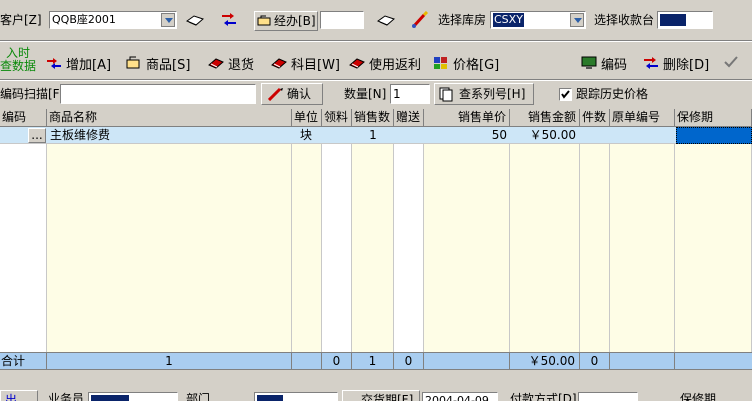 This screenshot has width=752, height=401. Describe the element at coordinates (467, 361) in the screenshot. I see `total-price` at that location.